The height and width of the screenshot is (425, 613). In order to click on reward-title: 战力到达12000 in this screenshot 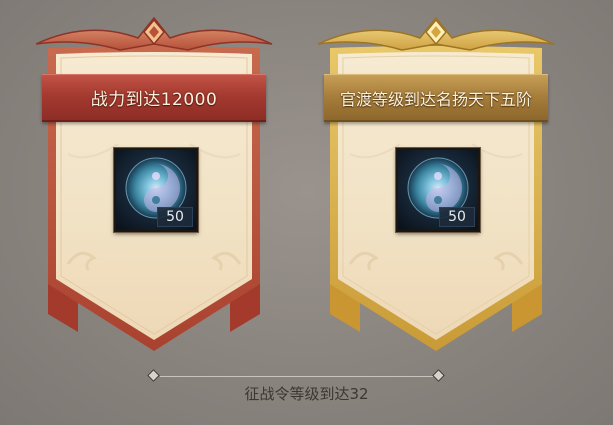, I will do `click(154, 100)`.